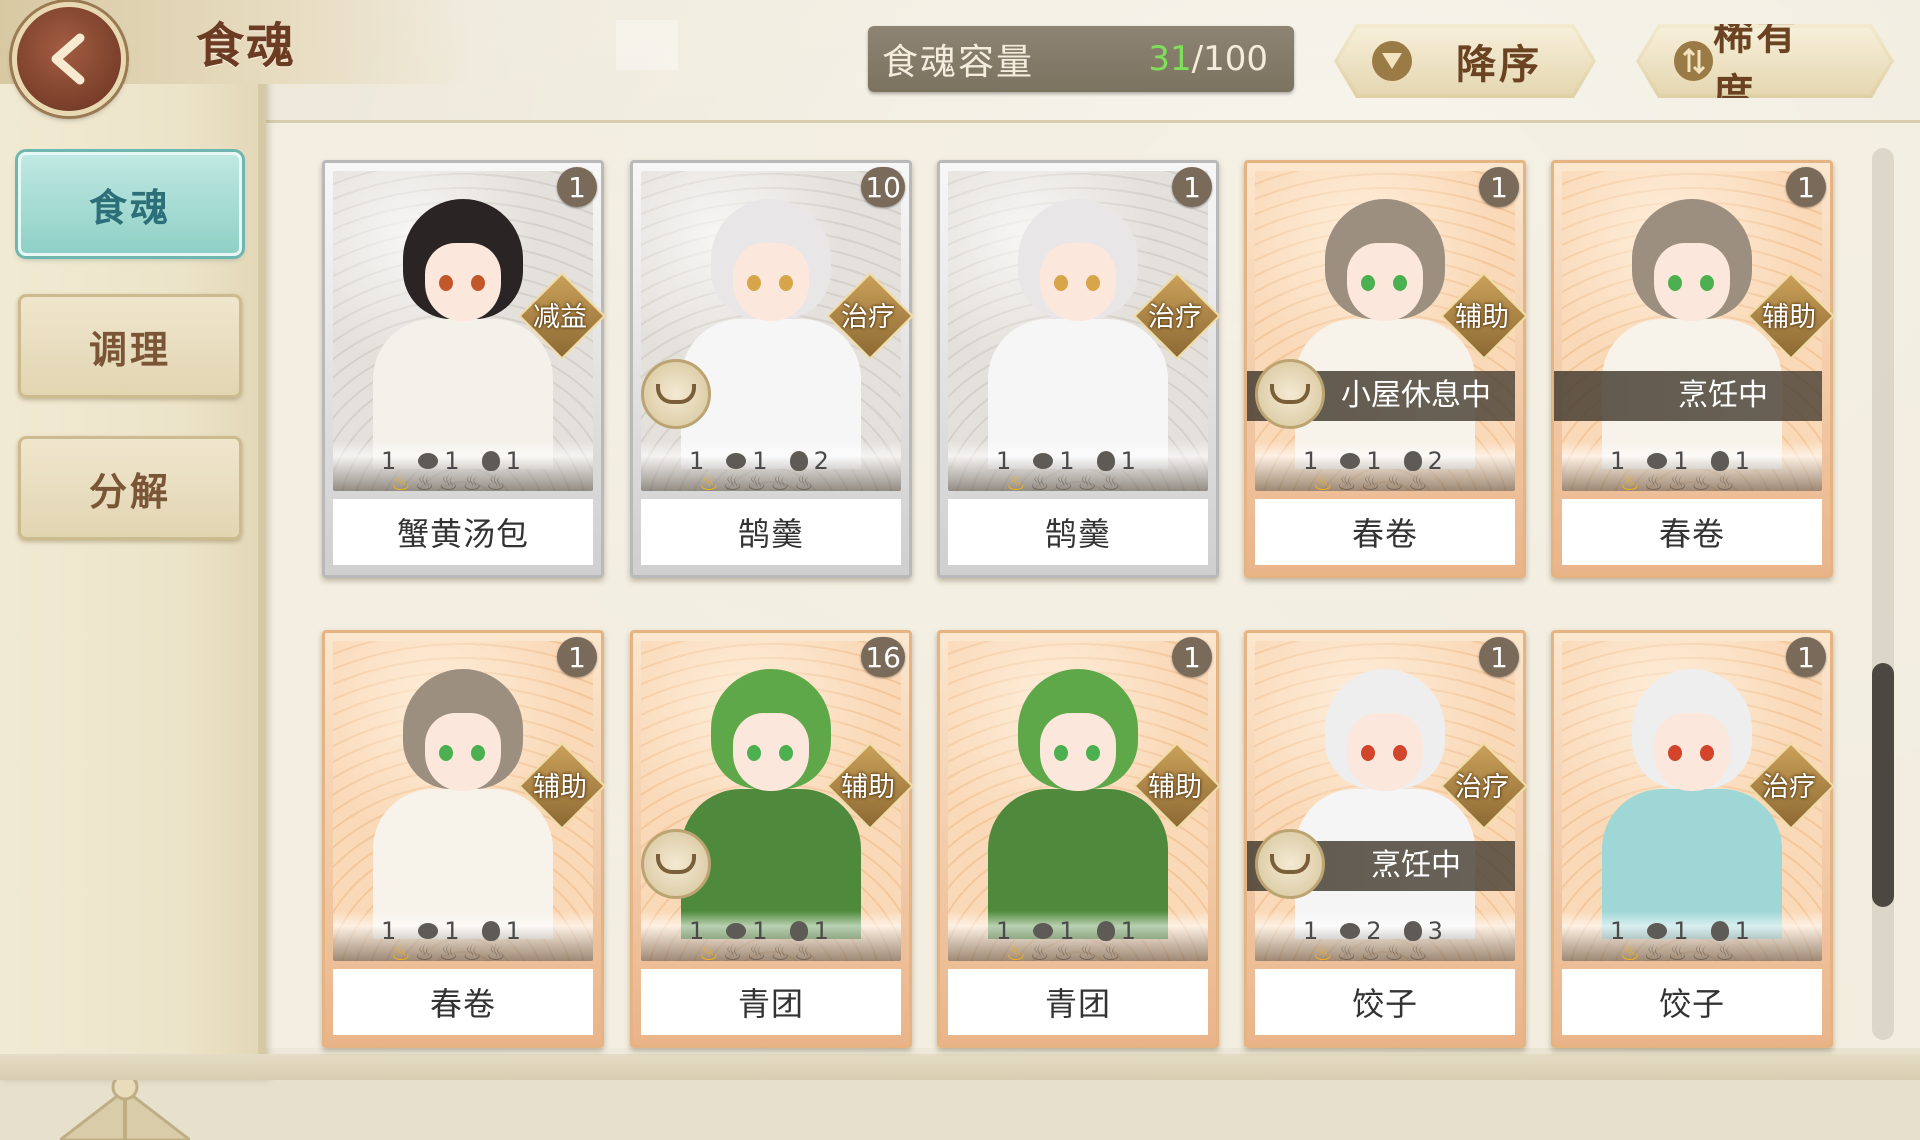 The height and width of the screenshot is (1140, 1920). What do you see at coordinates (130, 346) in the screenshot?
I see `tab-cooking: 调理` at bounding box center [130, 346].